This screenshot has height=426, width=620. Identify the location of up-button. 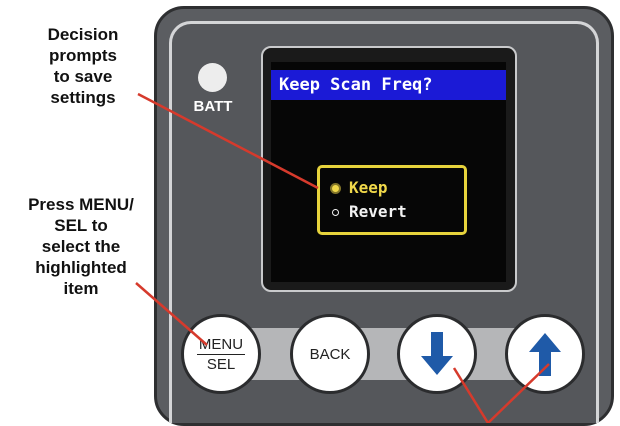
(545, 354).